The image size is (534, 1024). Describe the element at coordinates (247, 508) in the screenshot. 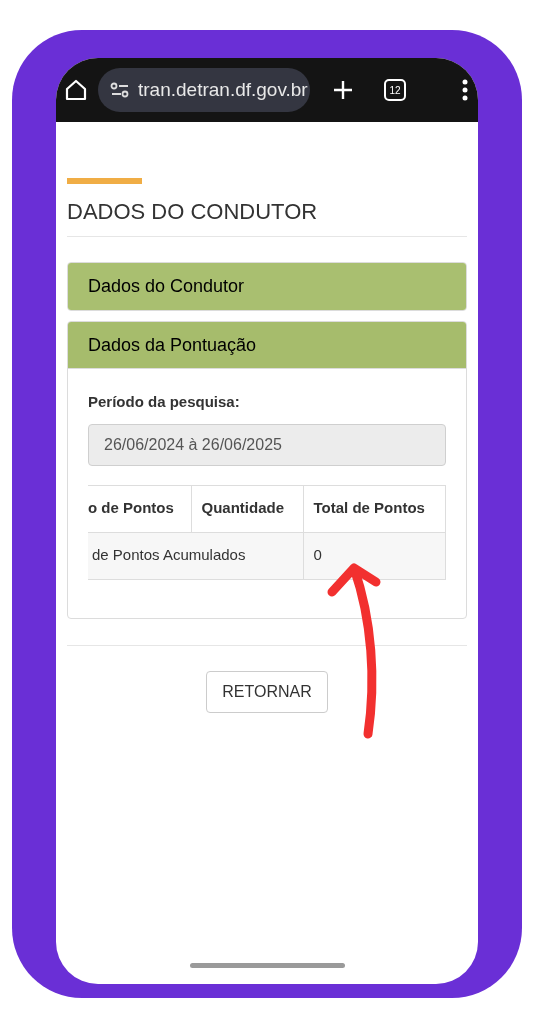

I see `column-header: Quantidade` at that location.